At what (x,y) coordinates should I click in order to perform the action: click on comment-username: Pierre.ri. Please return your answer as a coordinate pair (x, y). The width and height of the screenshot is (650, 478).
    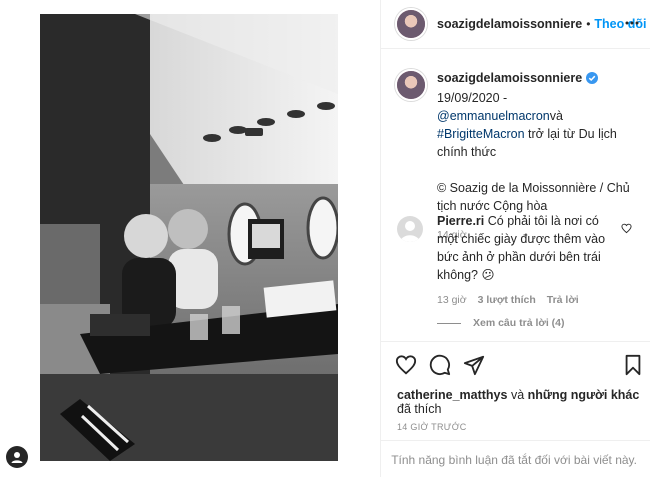
    Looking at the image, I should click on (460, 221).